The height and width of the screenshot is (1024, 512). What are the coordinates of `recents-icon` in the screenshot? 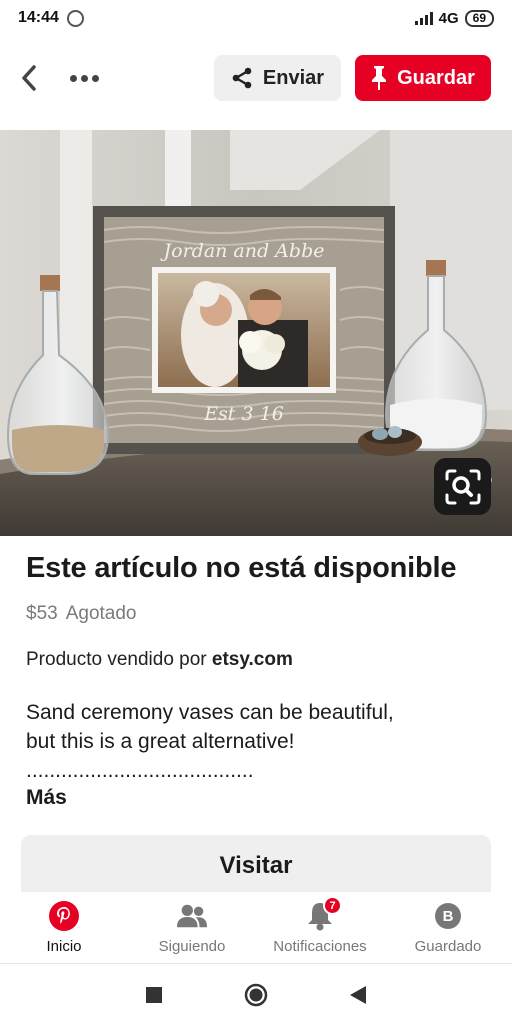 It's located at (154, 995).